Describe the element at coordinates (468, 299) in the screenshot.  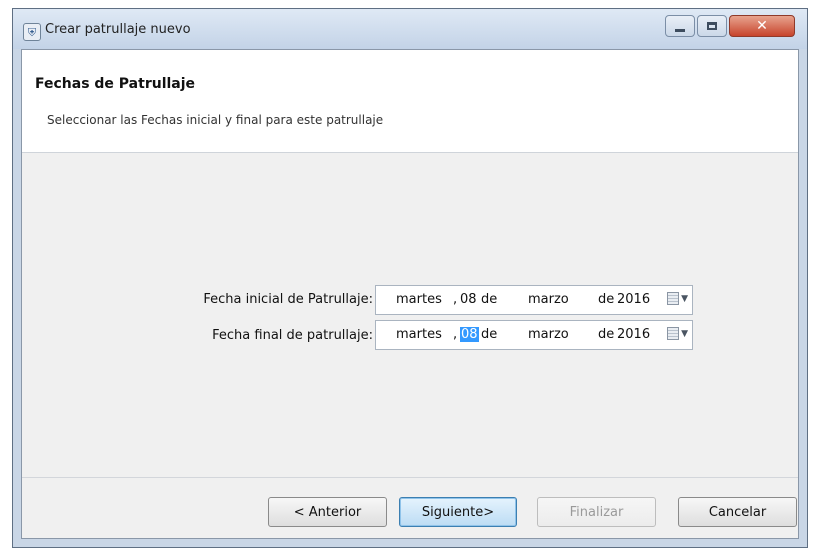
I see `start-day: 08` at that location.